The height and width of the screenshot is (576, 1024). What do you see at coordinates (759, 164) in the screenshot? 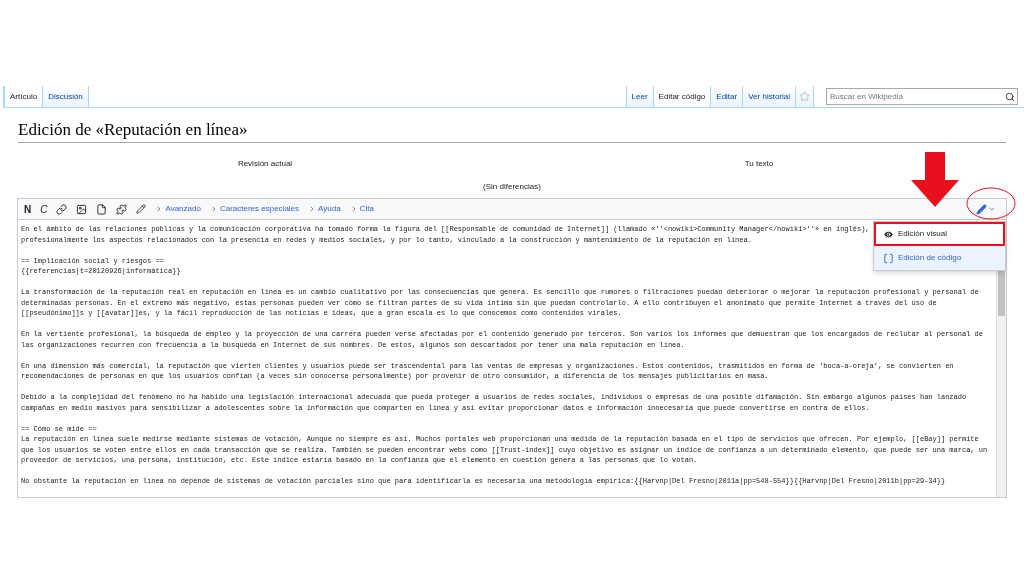
I see `diff-column-header: Tu texto` at bounding box center [759, 164].